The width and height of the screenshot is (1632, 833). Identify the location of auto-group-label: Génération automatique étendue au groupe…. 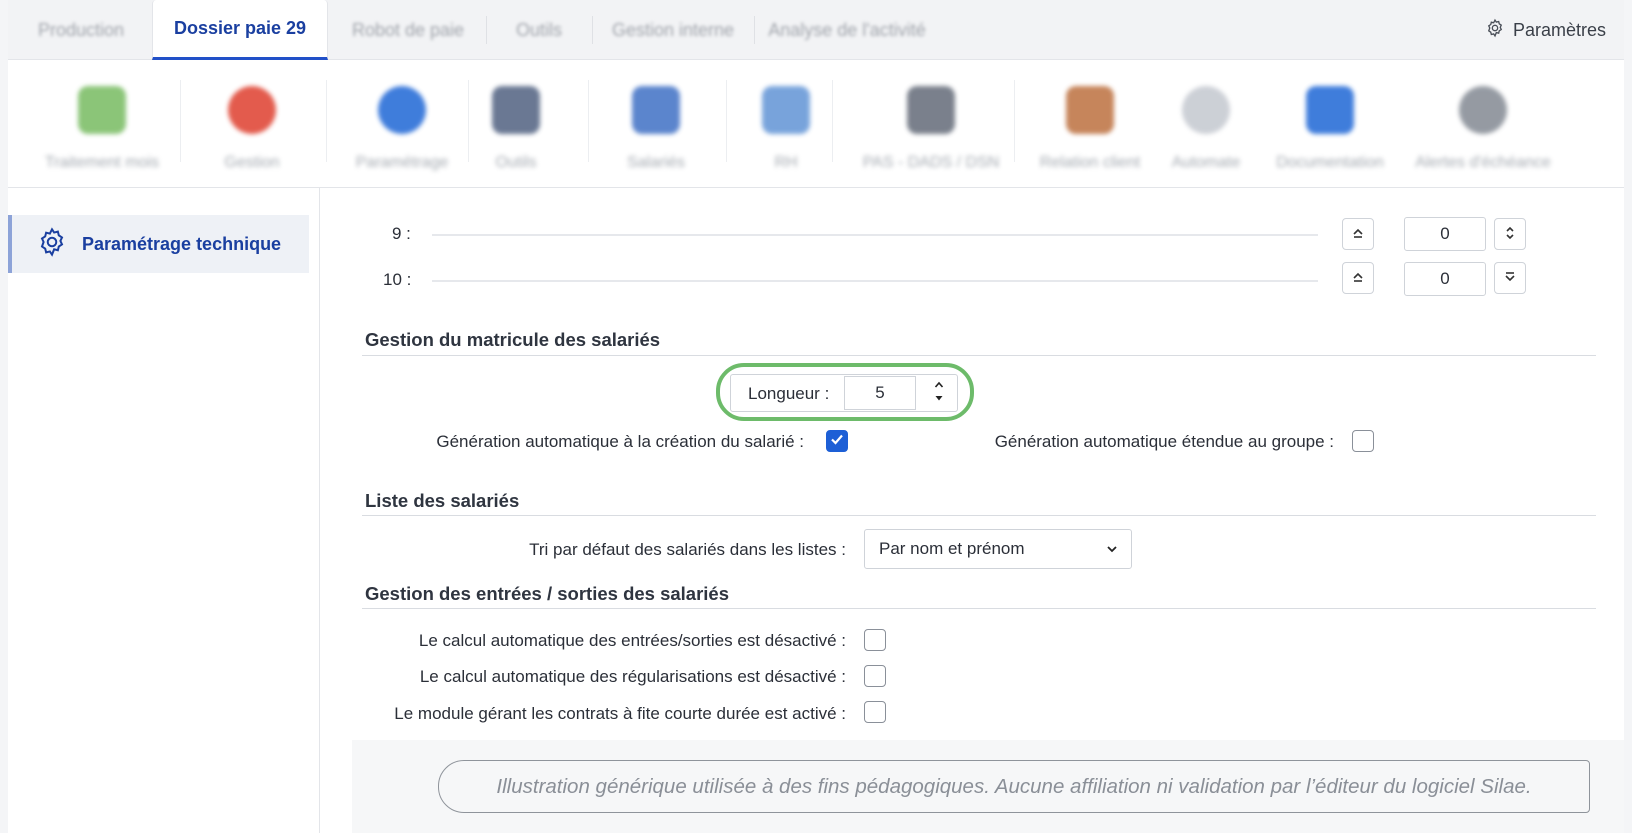
(1164, 441).